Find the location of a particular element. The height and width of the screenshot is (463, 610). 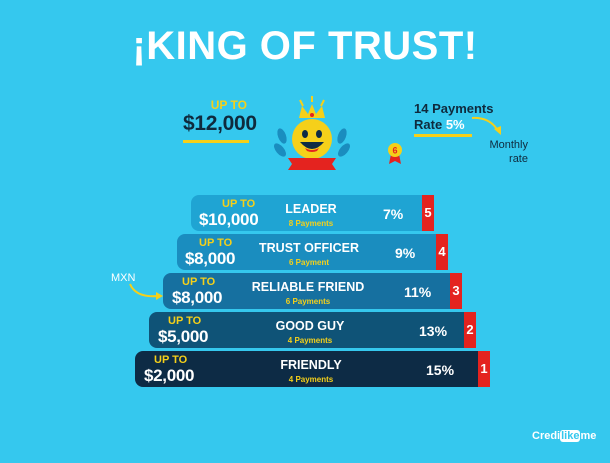

monthly-rate-label: Monthly rate is located at coordinates (508, 152).